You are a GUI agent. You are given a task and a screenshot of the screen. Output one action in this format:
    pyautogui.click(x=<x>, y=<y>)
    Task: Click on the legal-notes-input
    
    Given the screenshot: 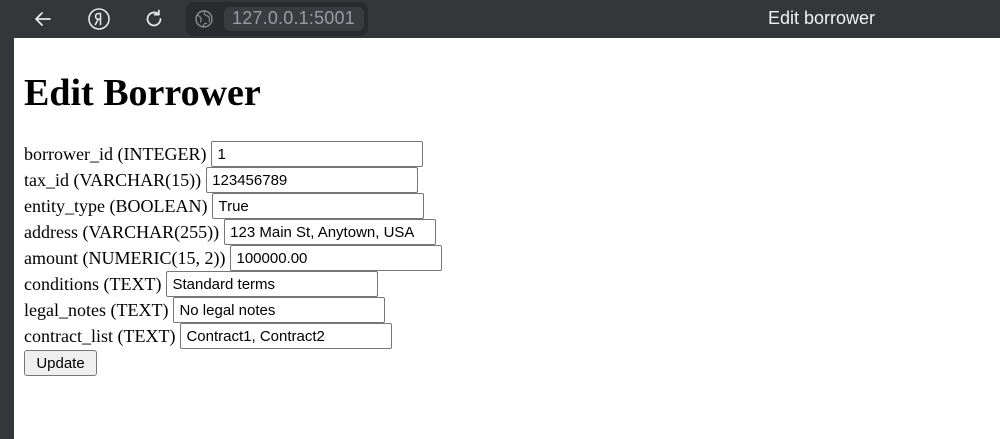 What is the action you would take?
    pyautogui.click(x=279, y=310)
    